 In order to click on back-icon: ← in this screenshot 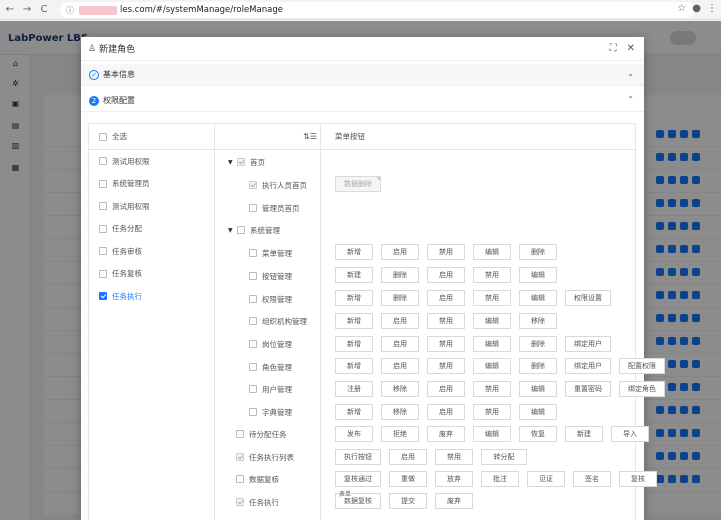, I will do `click(10, 10)`.